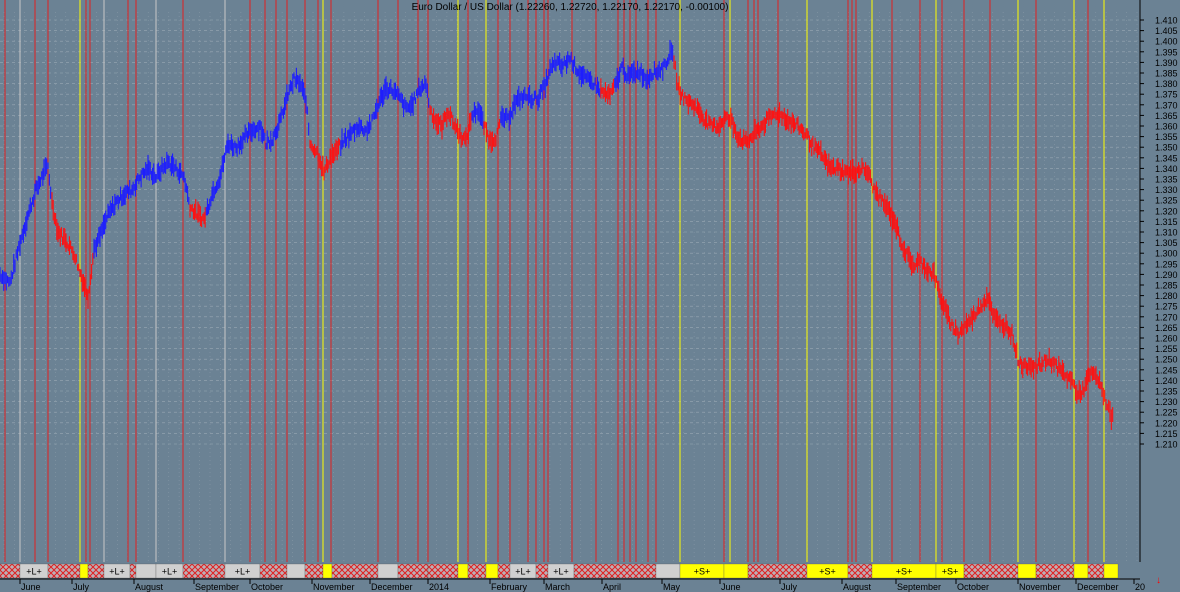 Image resolution: width=1180 pixels, height=592 pixels. Describe the element at coordinates (1166, 381) in the screenshot. I see `y-tick-label: 1.240` at that location.